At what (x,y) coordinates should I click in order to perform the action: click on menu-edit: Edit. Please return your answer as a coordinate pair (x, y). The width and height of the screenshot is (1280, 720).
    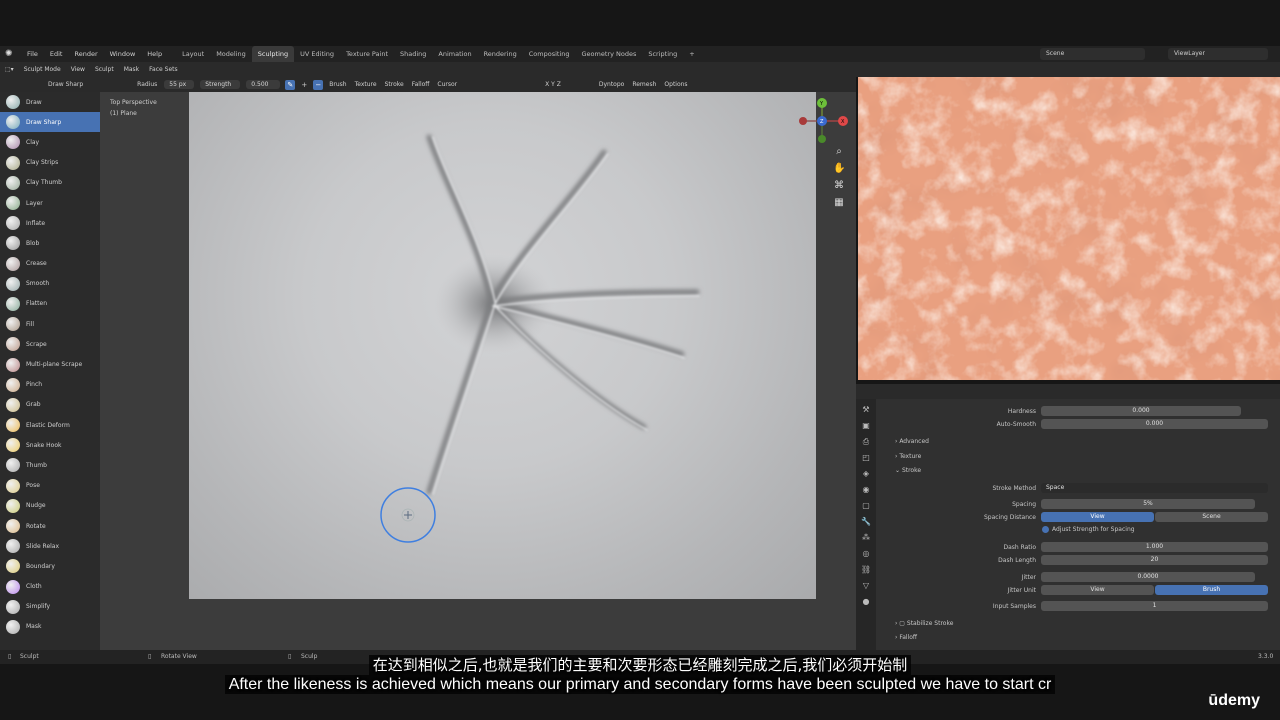
    Looking at the image, I should click on (56, 54).